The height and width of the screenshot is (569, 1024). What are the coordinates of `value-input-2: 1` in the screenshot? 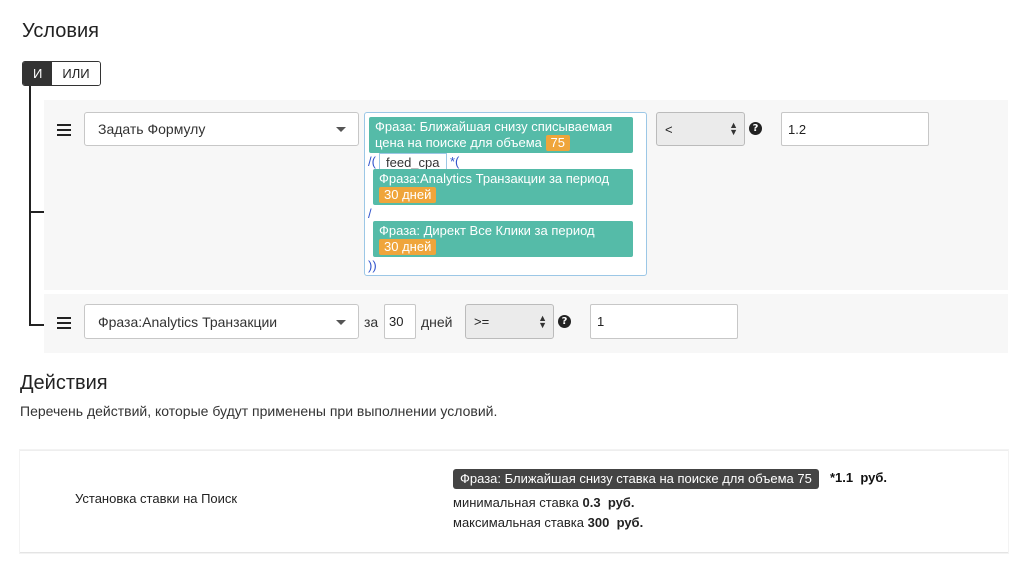 It's located at (664, 321).